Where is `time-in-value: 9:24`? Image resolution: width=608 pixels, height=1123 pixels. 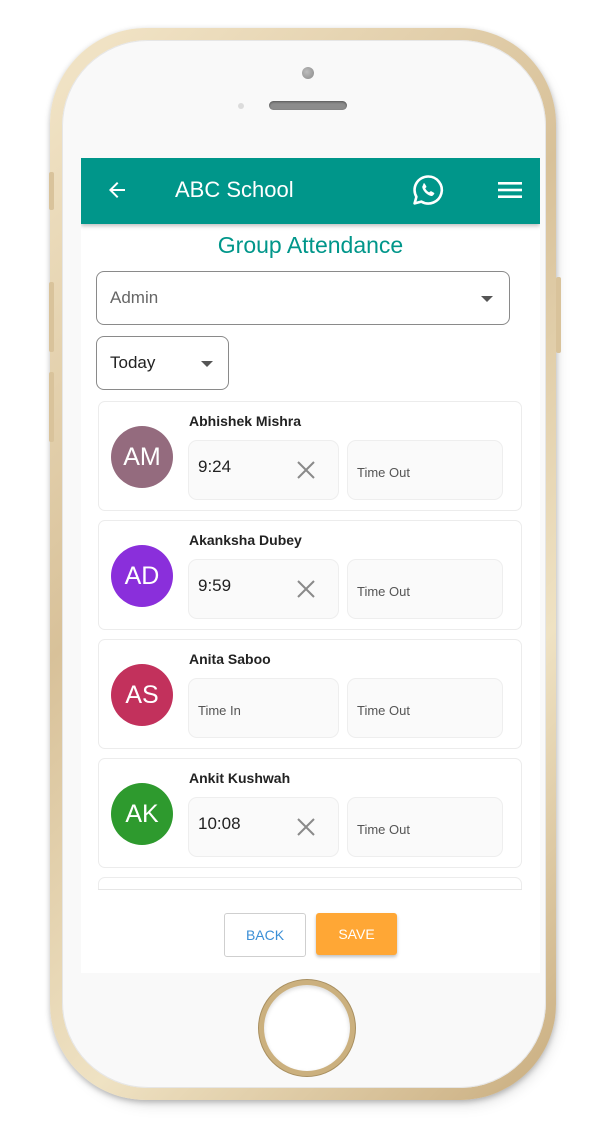 time-in-value: 9:24 is located at coordinates (215, 466).